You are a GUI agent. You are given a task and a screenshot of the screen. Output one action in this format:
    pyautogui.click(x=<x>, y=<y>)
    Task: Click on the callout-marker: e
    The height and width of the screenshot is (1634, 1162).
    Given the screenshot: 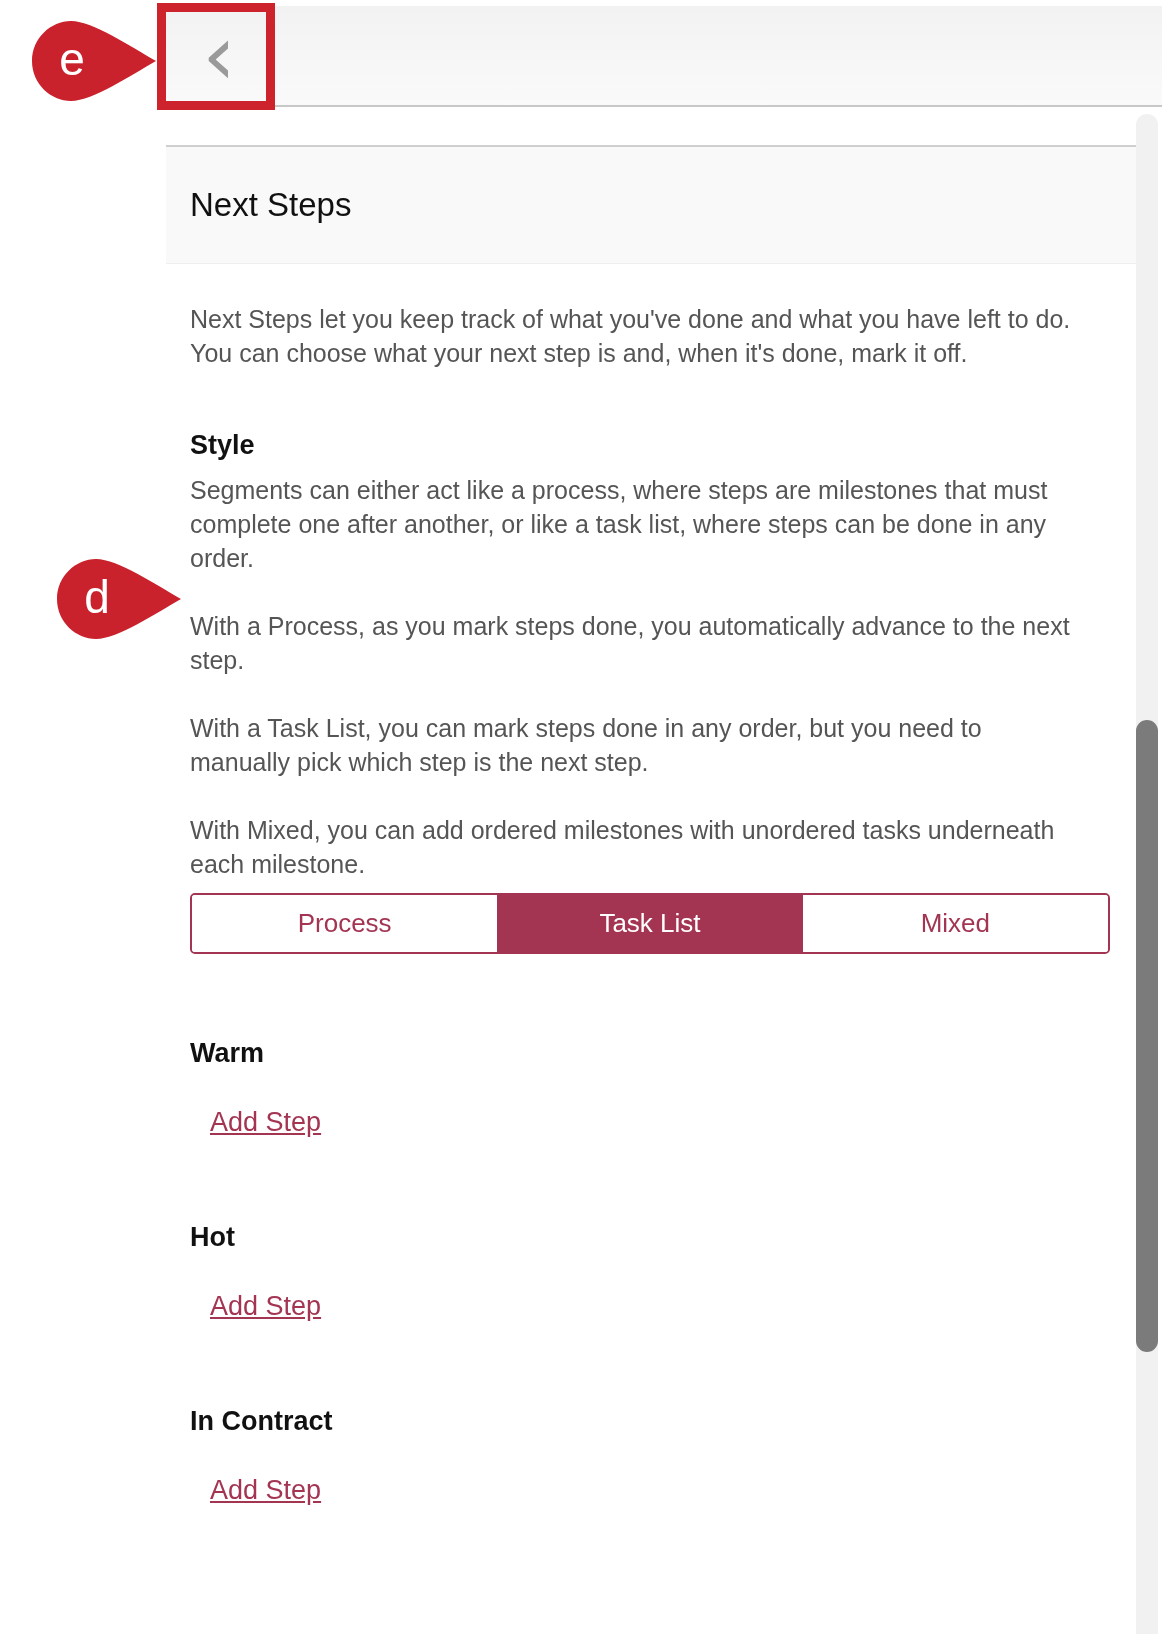 What is the action you would take?
    pyautogui.click(x=72, y=59)
    